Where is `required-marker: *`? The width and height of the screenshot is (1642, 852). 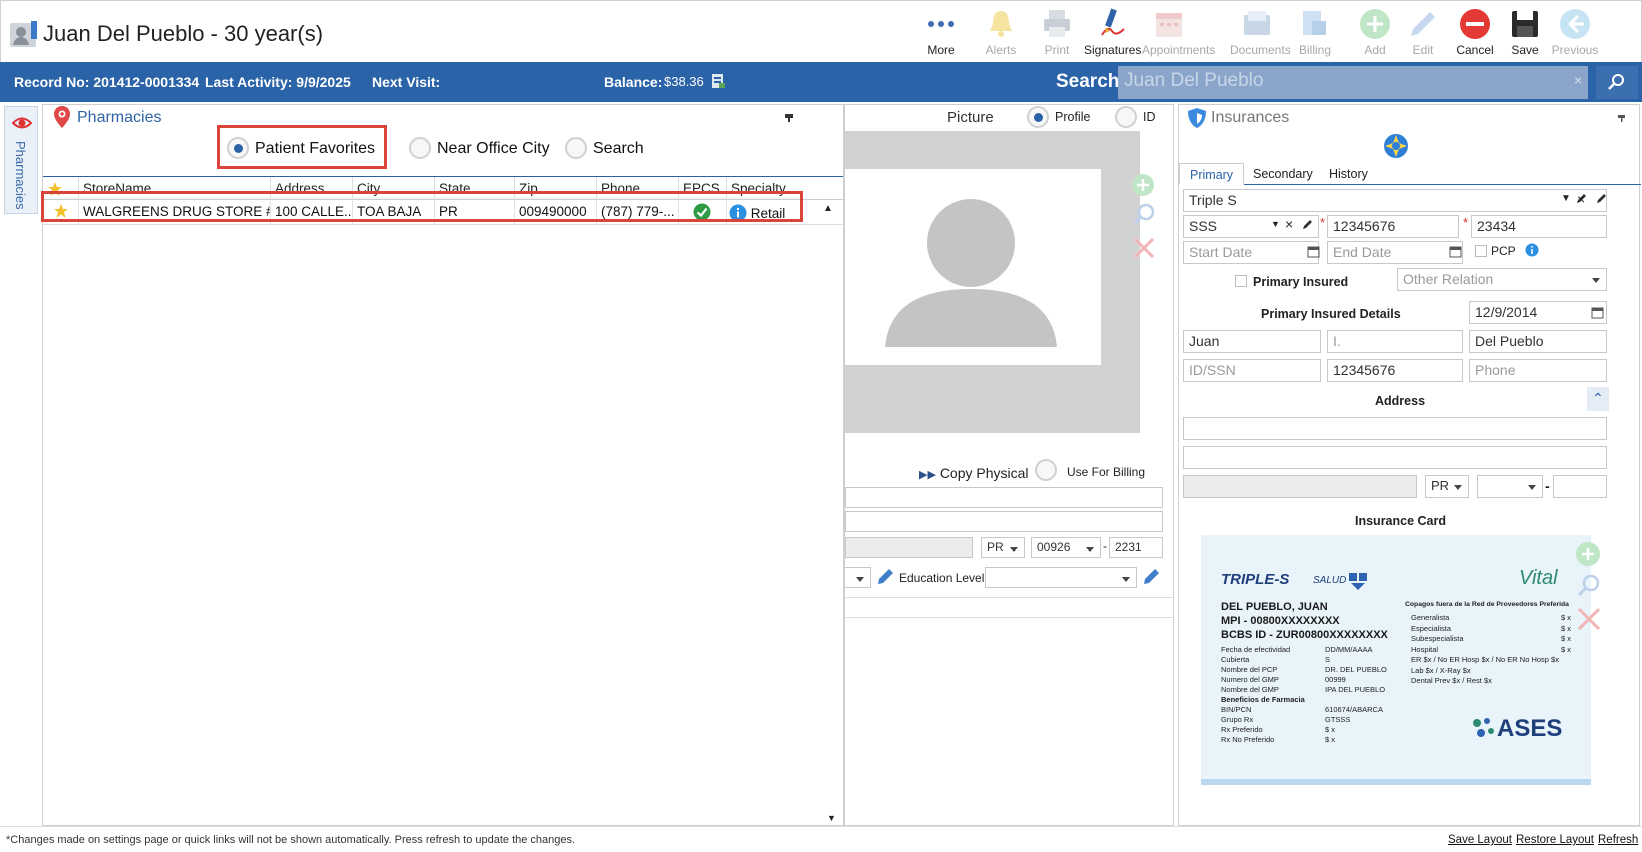 required-marker: * is located at coordinates (1323, 222).